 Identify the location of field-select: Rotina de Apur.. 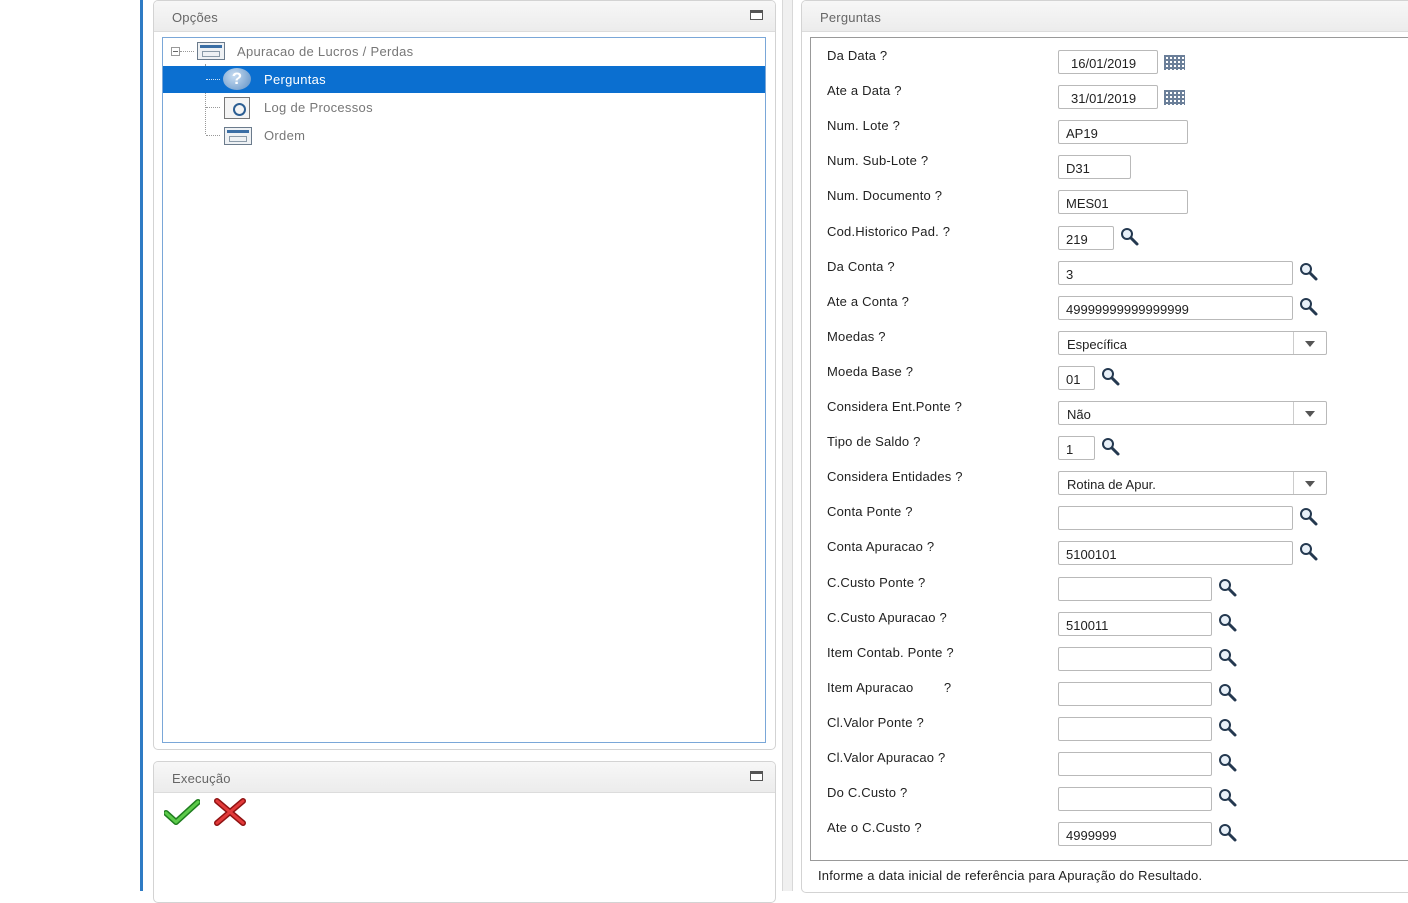
(1192, 483).